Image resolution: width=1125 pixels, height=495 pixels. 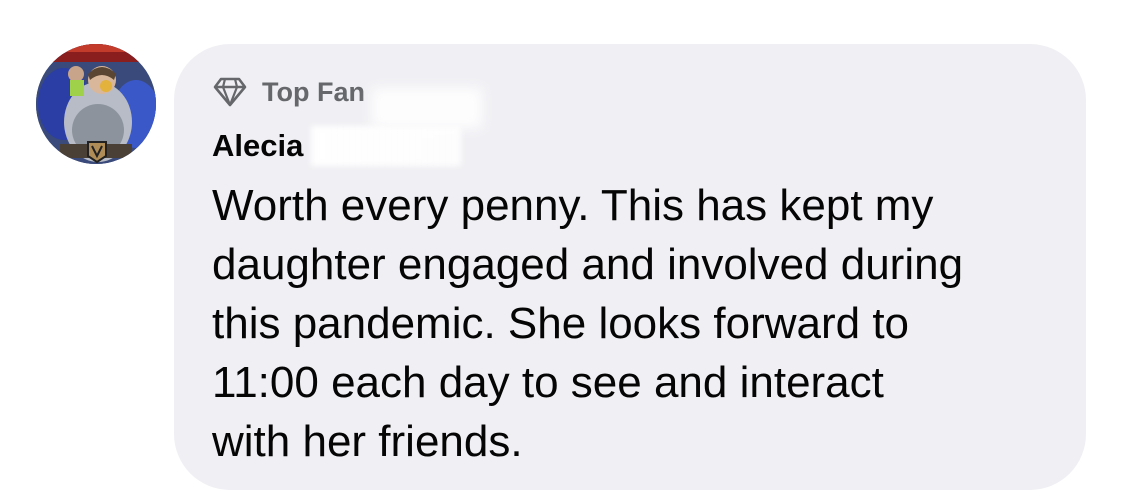 What do you see at coordinates (230, 92) in the screenshot?
I see `diamond-icon` at bounding box center [230, 92].